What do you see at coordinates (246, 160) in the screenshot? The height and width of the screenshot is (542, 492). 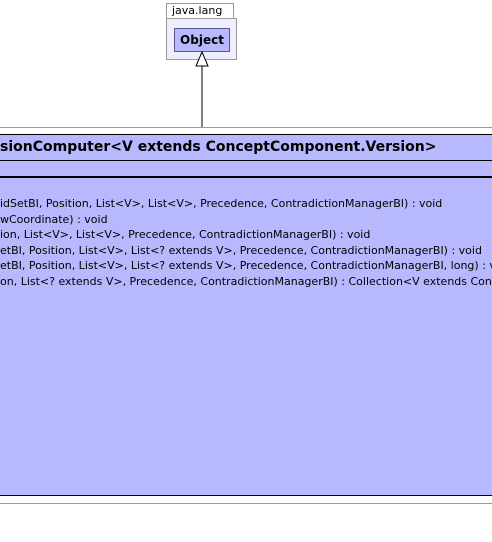 I see `attributes-separator` at bounding box center [246, 160].